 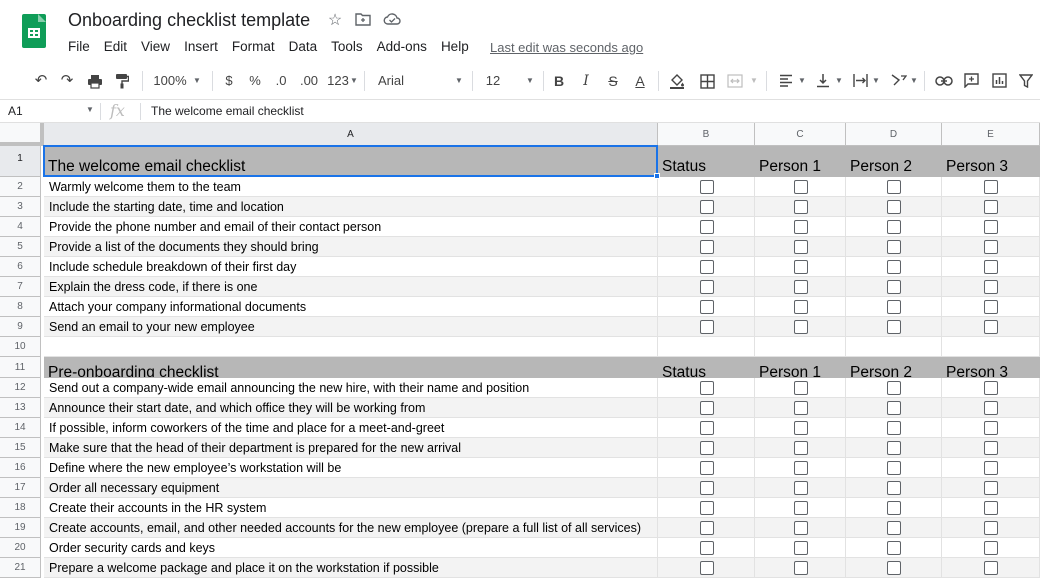 I want to click on cloud-status-icon, so click(x=392, y=21).